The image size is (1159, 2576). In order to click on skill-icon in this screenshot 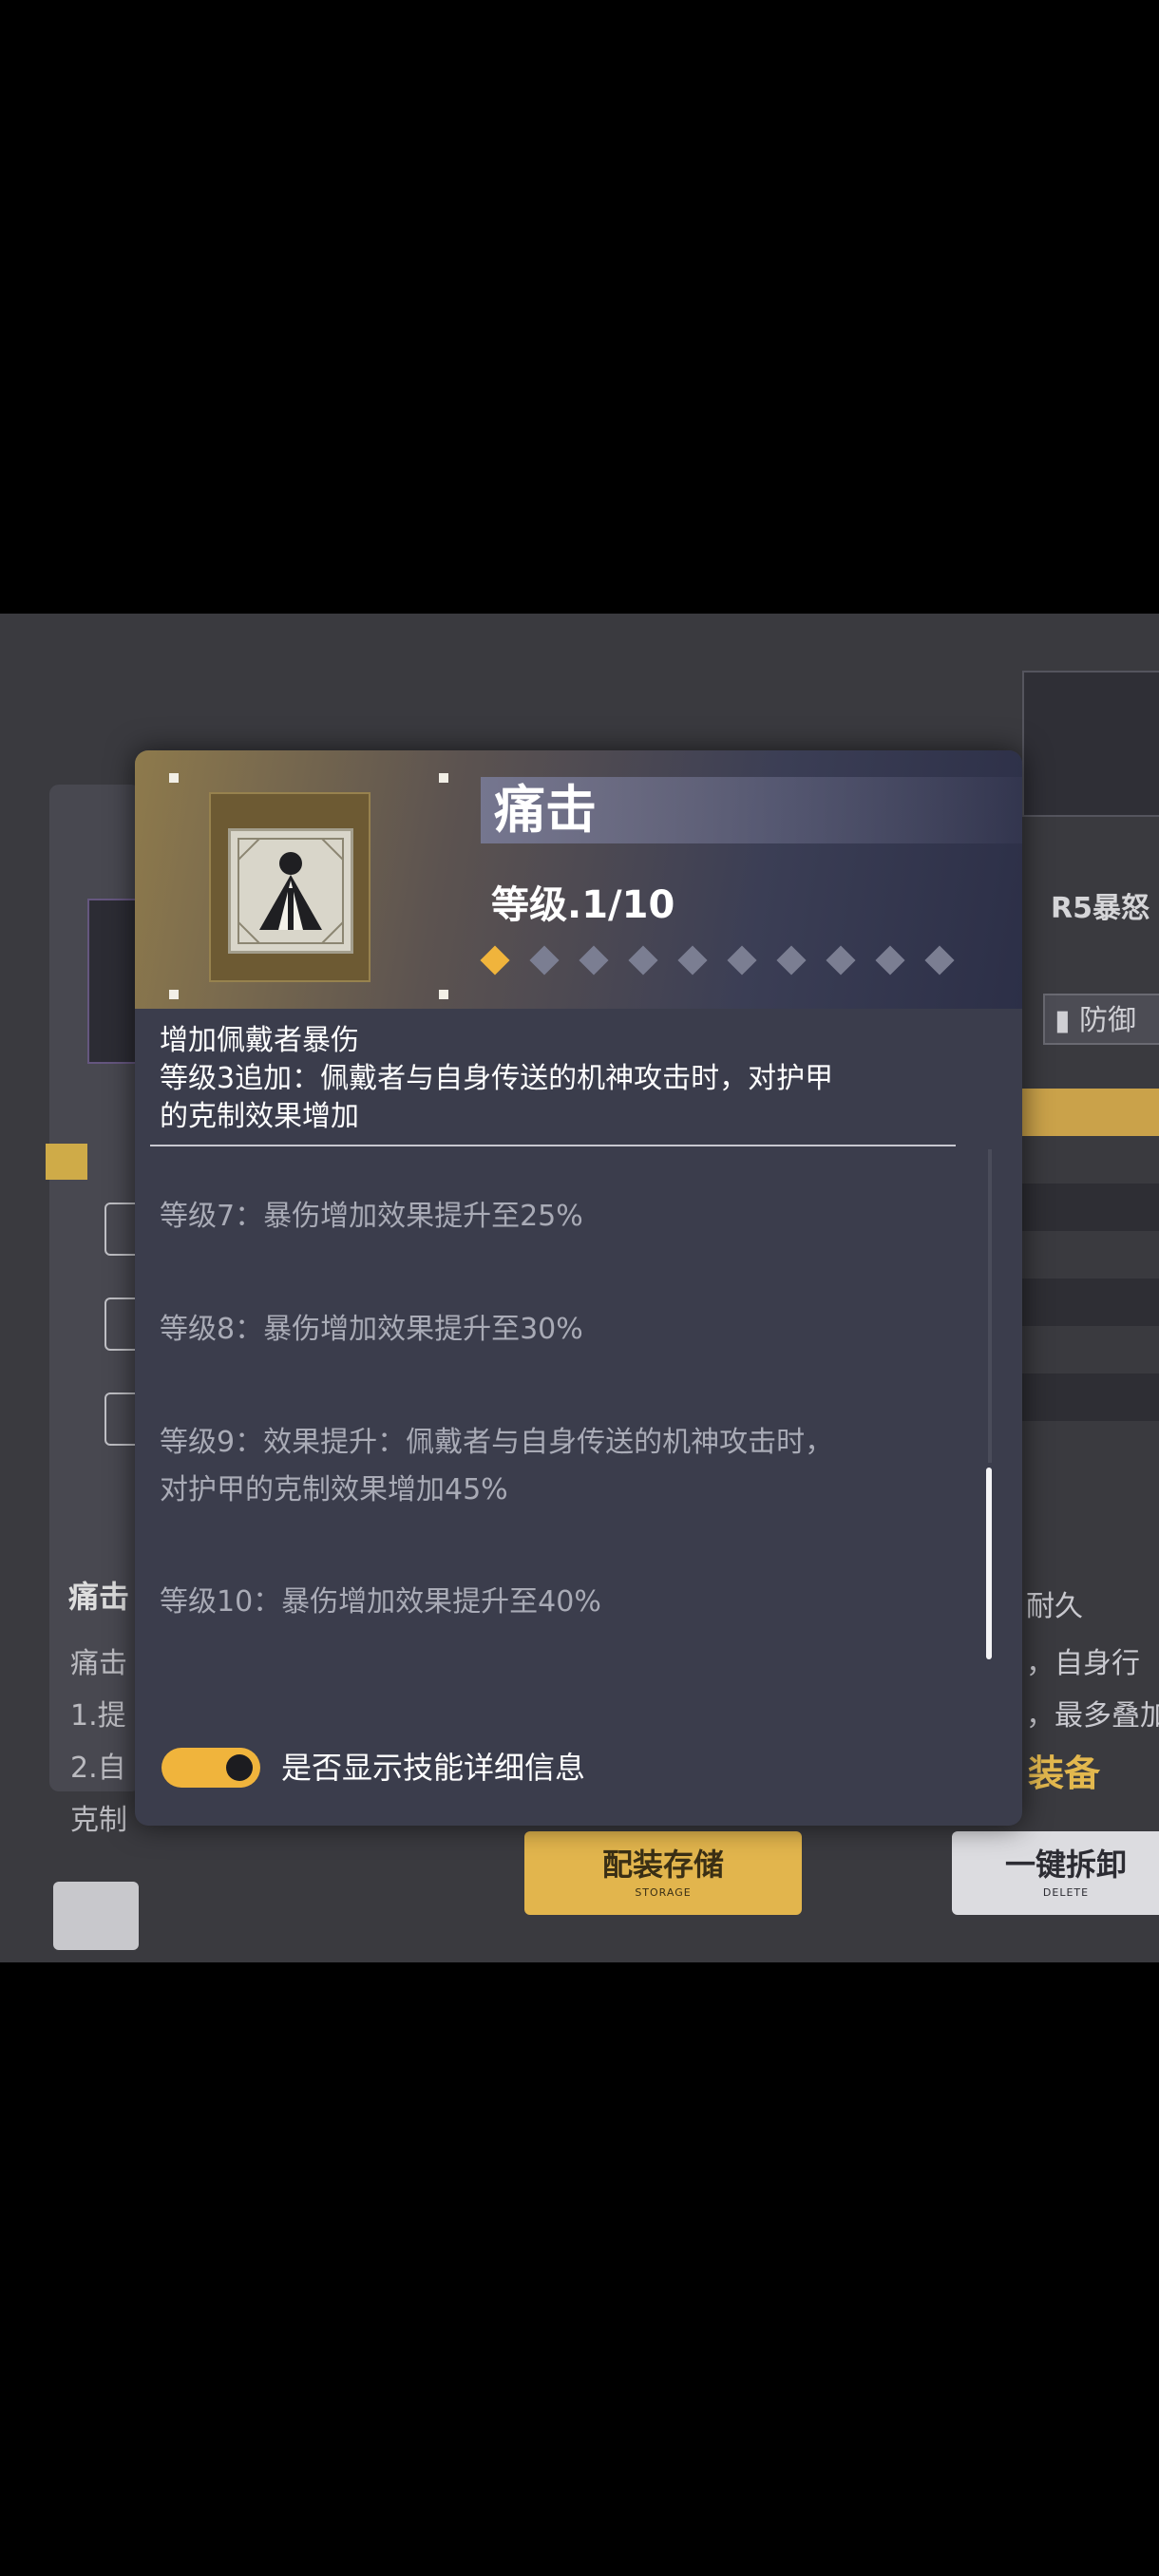, I will do `click(290, 891)`.